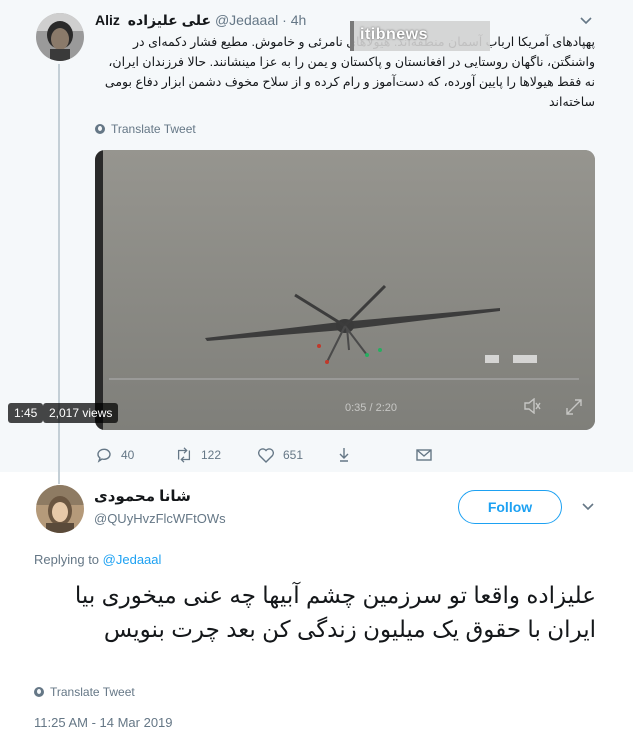 The height and width of the screenshot is (737, 633). I want to click on avatar, so click(60, 37).